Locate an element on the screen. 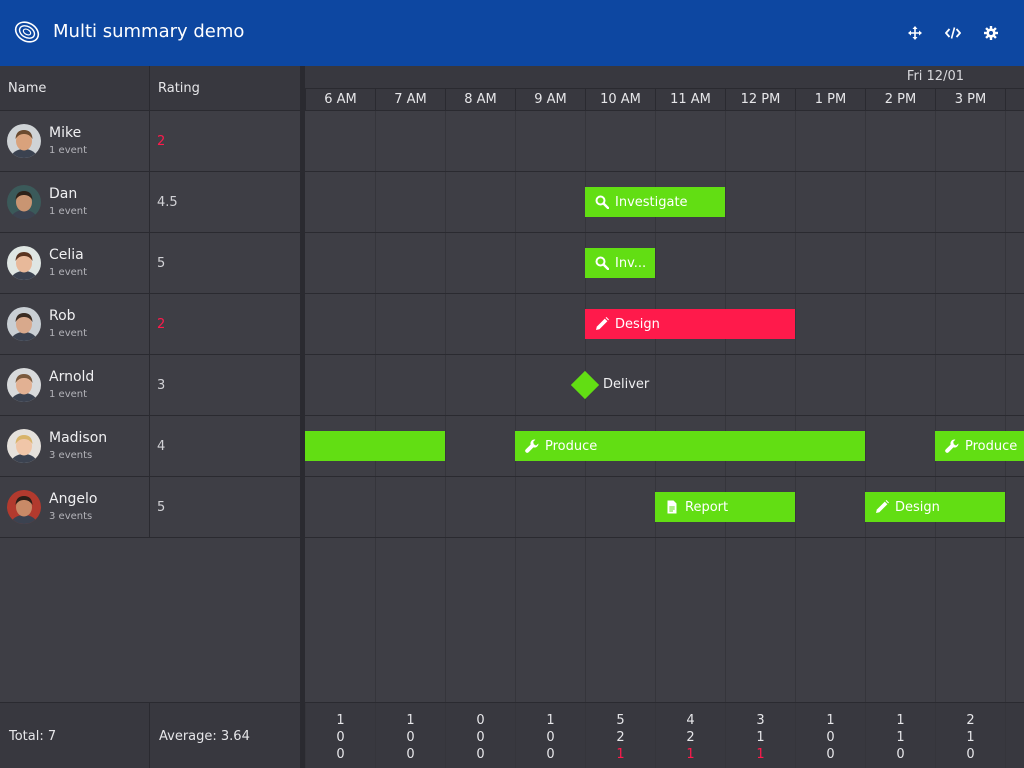 The height and width of the screenshot is (768, 1024). event-name: Investigate is located at coordinates (651, 202).